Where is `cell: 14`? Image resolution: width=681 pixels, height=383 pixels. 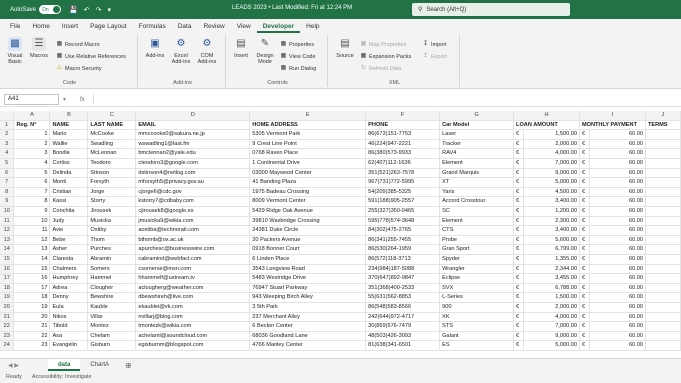
cell: 14 is located at coordinates (32, 259).